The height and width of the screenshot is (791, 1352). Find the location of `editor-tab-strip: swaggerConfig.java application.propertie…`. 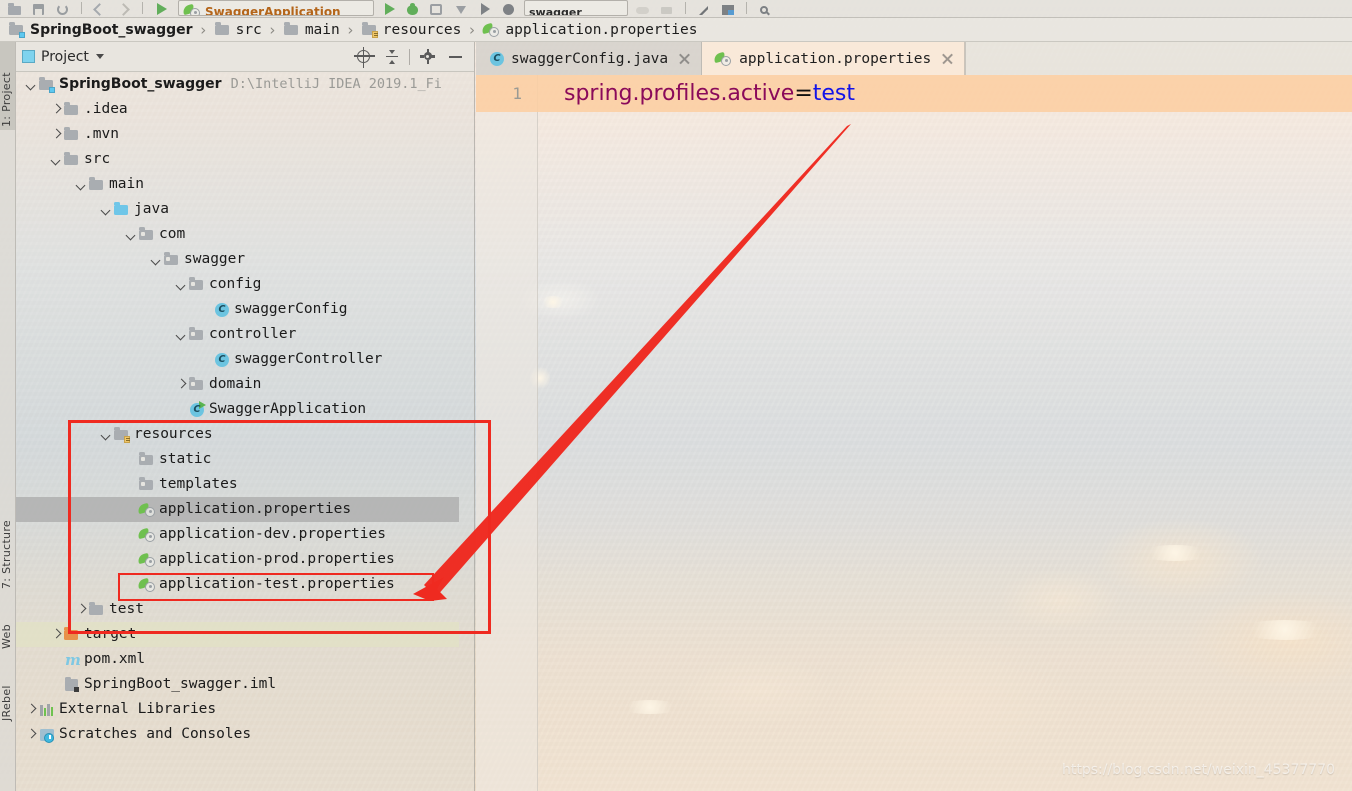

editor-tab-strip: swaggerConfig.java application.propertie… is located at coordinates (914, 58).